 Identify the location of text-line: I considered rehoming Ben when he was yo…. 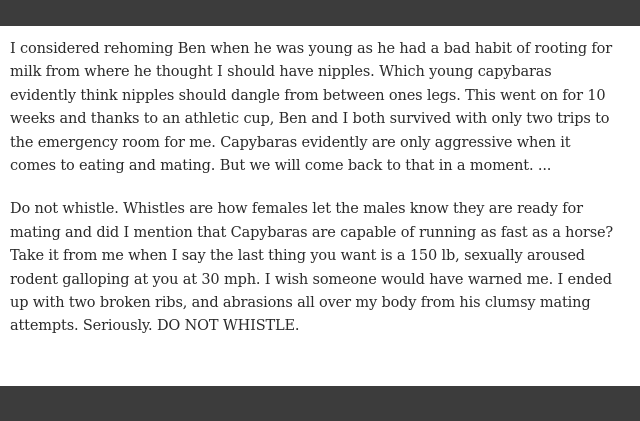
(311, 49).